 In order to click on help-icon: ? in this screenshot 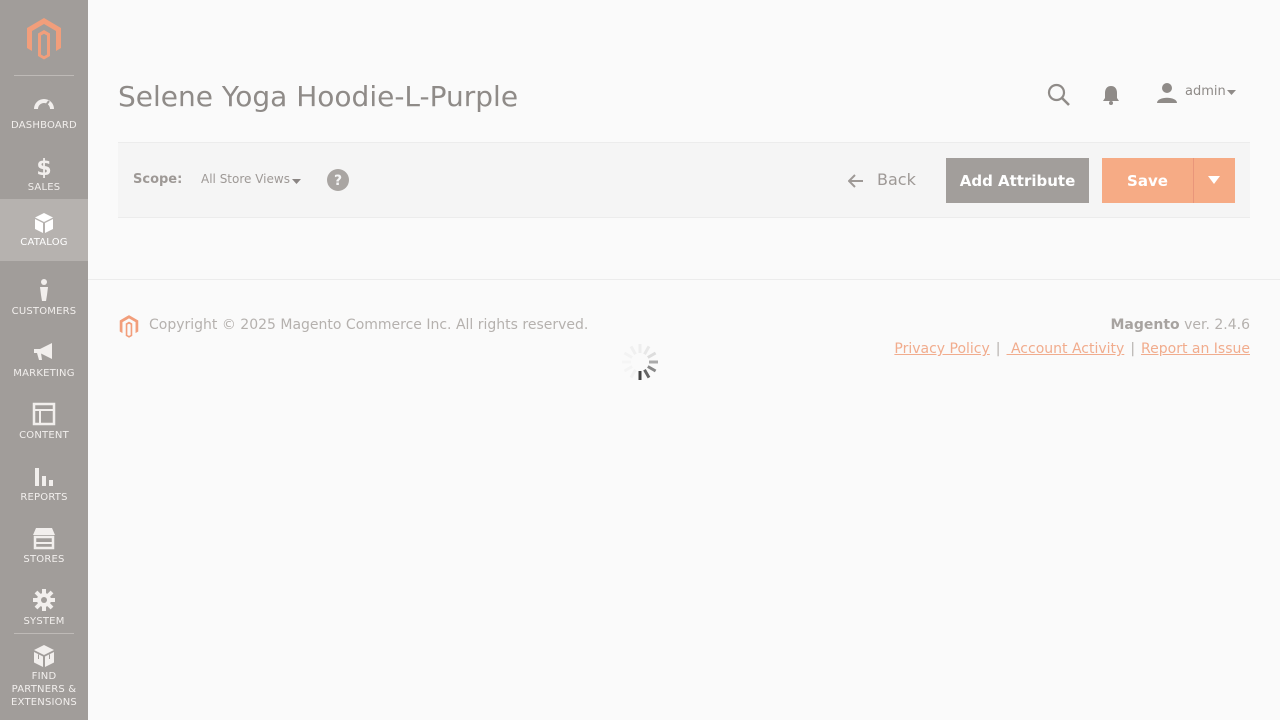, I will do `click(338, 180)`.